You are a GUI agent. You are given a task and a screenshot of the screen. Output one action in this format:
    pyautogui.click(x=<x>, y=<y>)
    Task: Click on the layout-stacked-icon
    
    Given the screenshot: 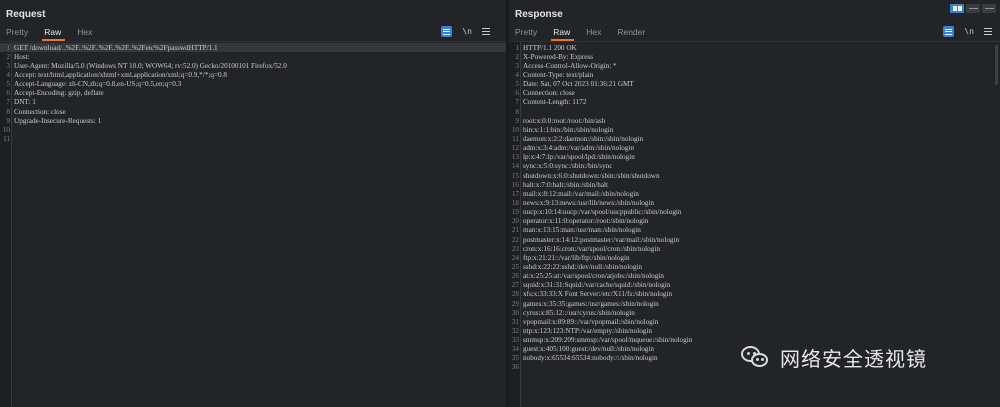 What is the action you would take?
    pyautogui.click(x=973, y=8)
    